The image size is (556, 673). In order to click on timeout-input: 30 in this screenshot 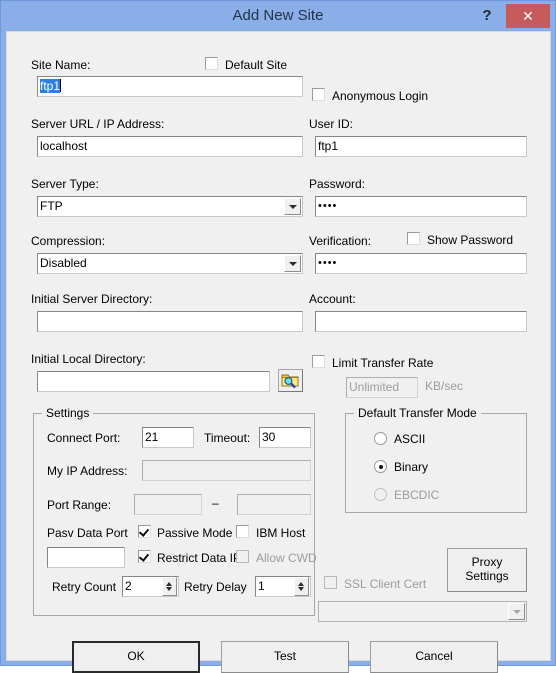, I will do `click(285, 437)`.